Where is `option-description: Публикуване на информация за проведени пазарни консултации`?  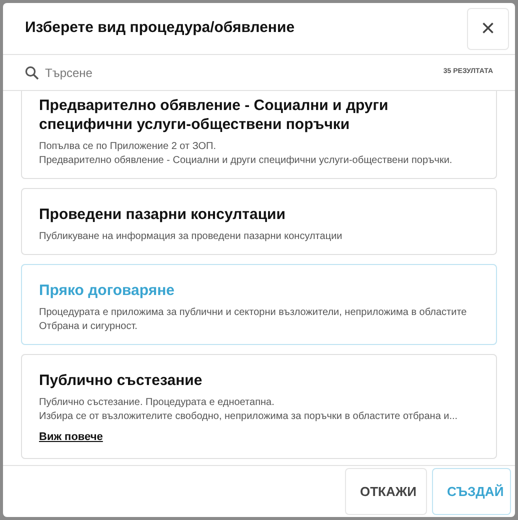
option-description: Публикуване на информация за проведени пазарни консултации is located at coordinates (191, 237).